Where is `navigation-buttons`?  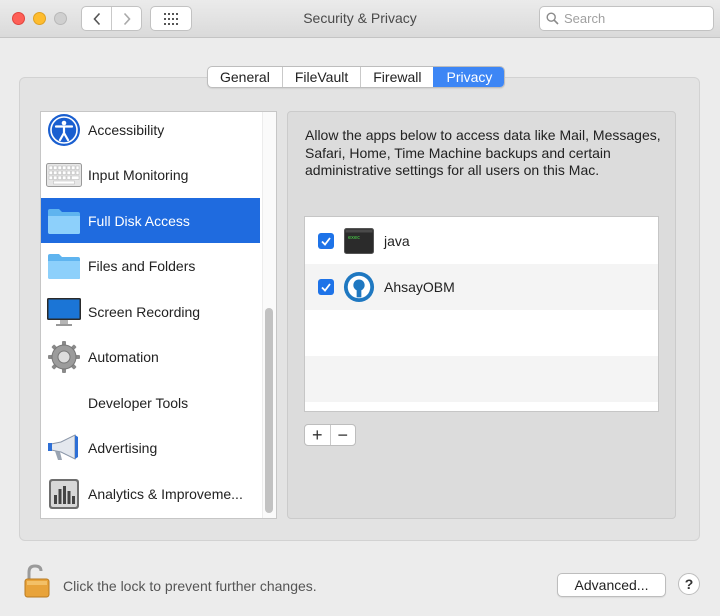
navigation-buttons is located at coordinates (111, 18).